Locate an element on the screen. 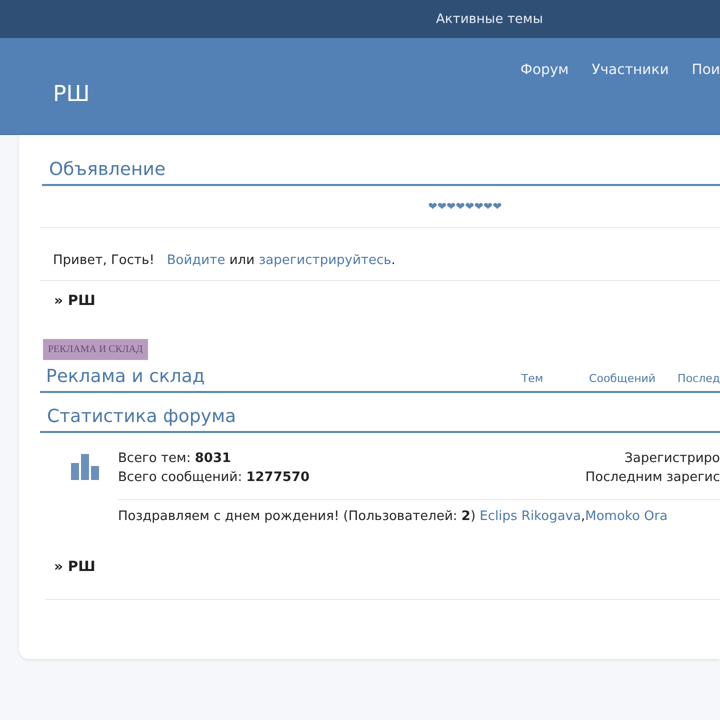 The width and height of the screenshot is (720, 720). stat-text: Зарегистриро is located at coordinates (672, 459).